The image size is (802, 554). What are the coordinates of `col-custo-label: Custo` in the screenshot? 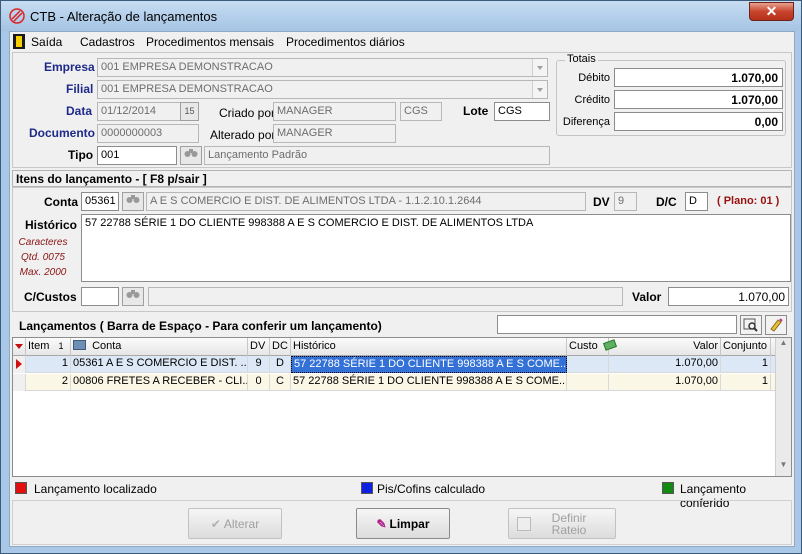 It's located at (583, 346).